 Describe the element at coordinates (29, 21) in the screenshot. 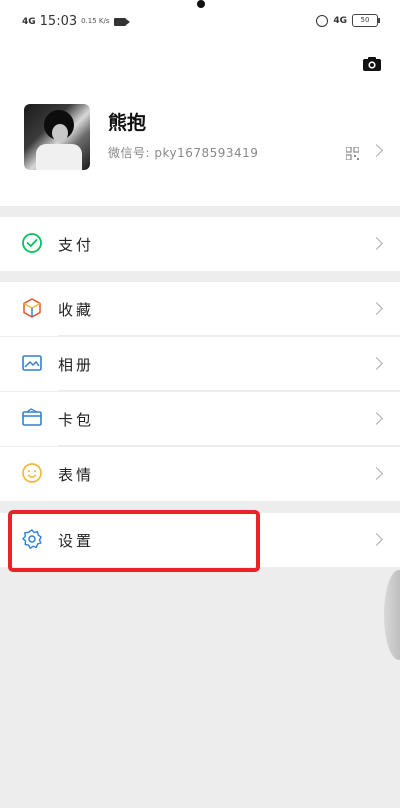

I see `network-indicator: 4G` at that location.